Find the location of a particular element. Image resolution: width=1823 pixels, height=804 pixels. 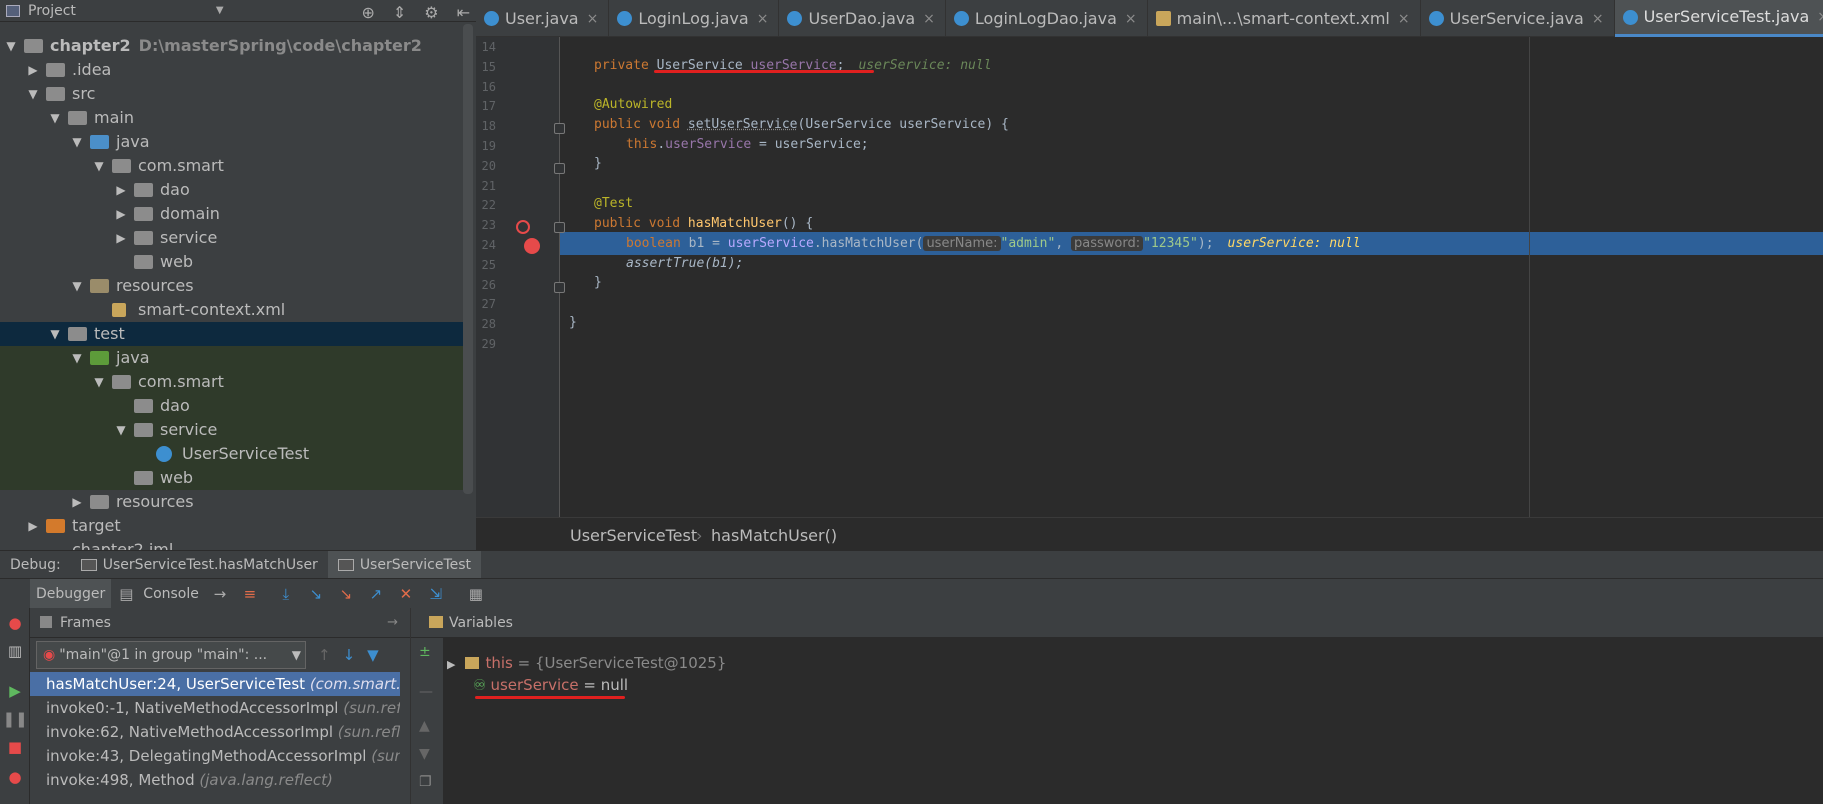

pin-icon: → is located at coordinates (392, 623).